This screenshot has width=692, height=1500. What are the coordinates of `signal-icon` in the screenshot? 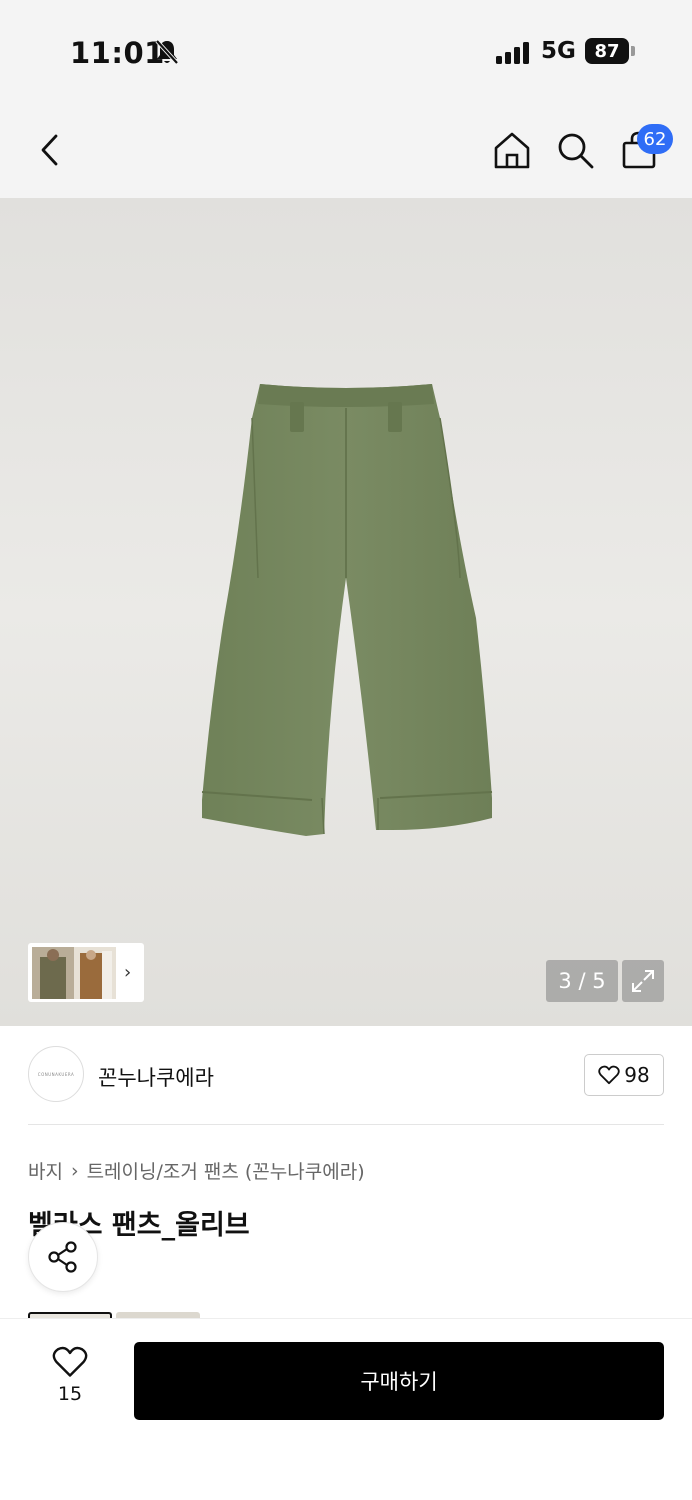 It's located at (514, 53).